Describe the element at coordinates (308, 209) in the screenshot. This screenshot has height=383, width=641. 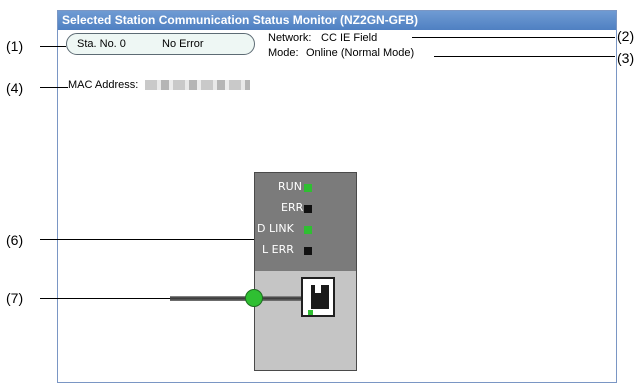
I see `err-led-icon` at that location.